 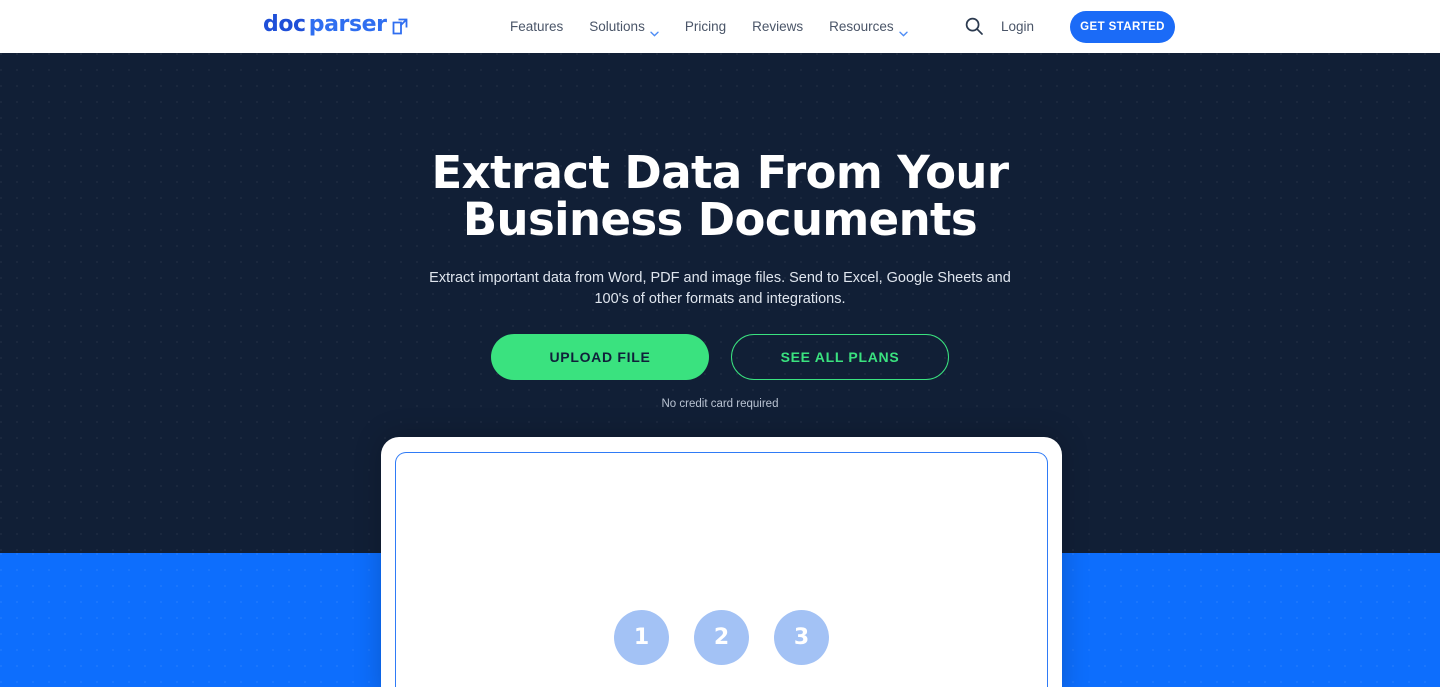 What do you see at coordinates (861, 26) in the screenshot?
I see `nav-label: Resources` at bounding box center [861, 26].